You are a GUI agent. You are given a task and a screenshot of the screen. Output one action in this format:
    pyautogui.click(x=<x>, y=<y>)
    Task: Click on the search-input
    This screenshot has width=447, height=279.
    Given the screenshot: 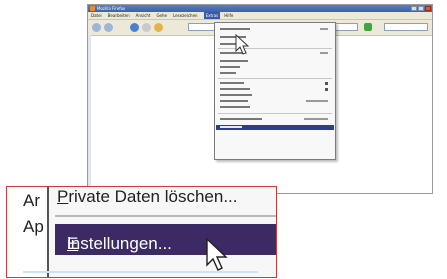 What is the action you would take?
    pyautogui.click(x=406, y=27)
    